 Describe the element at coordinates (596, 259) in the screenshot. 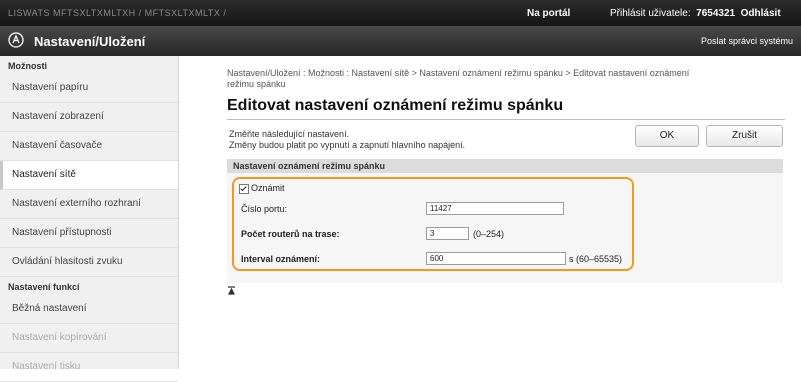

I see `interval-range: s (60–65535)` at that location.